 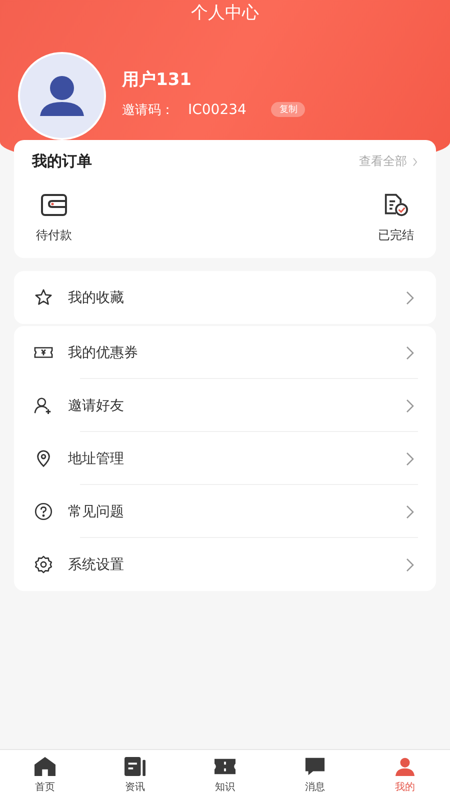 I want to click on tab: 我的, so click(x=405, y=775).